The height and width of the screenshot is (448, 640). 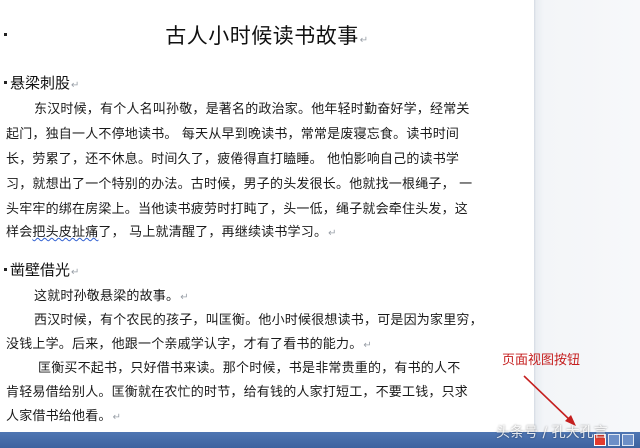 I want to click on text-line: 这就时孙敬悬梁的故事。↵, so click(x=111, y=296).